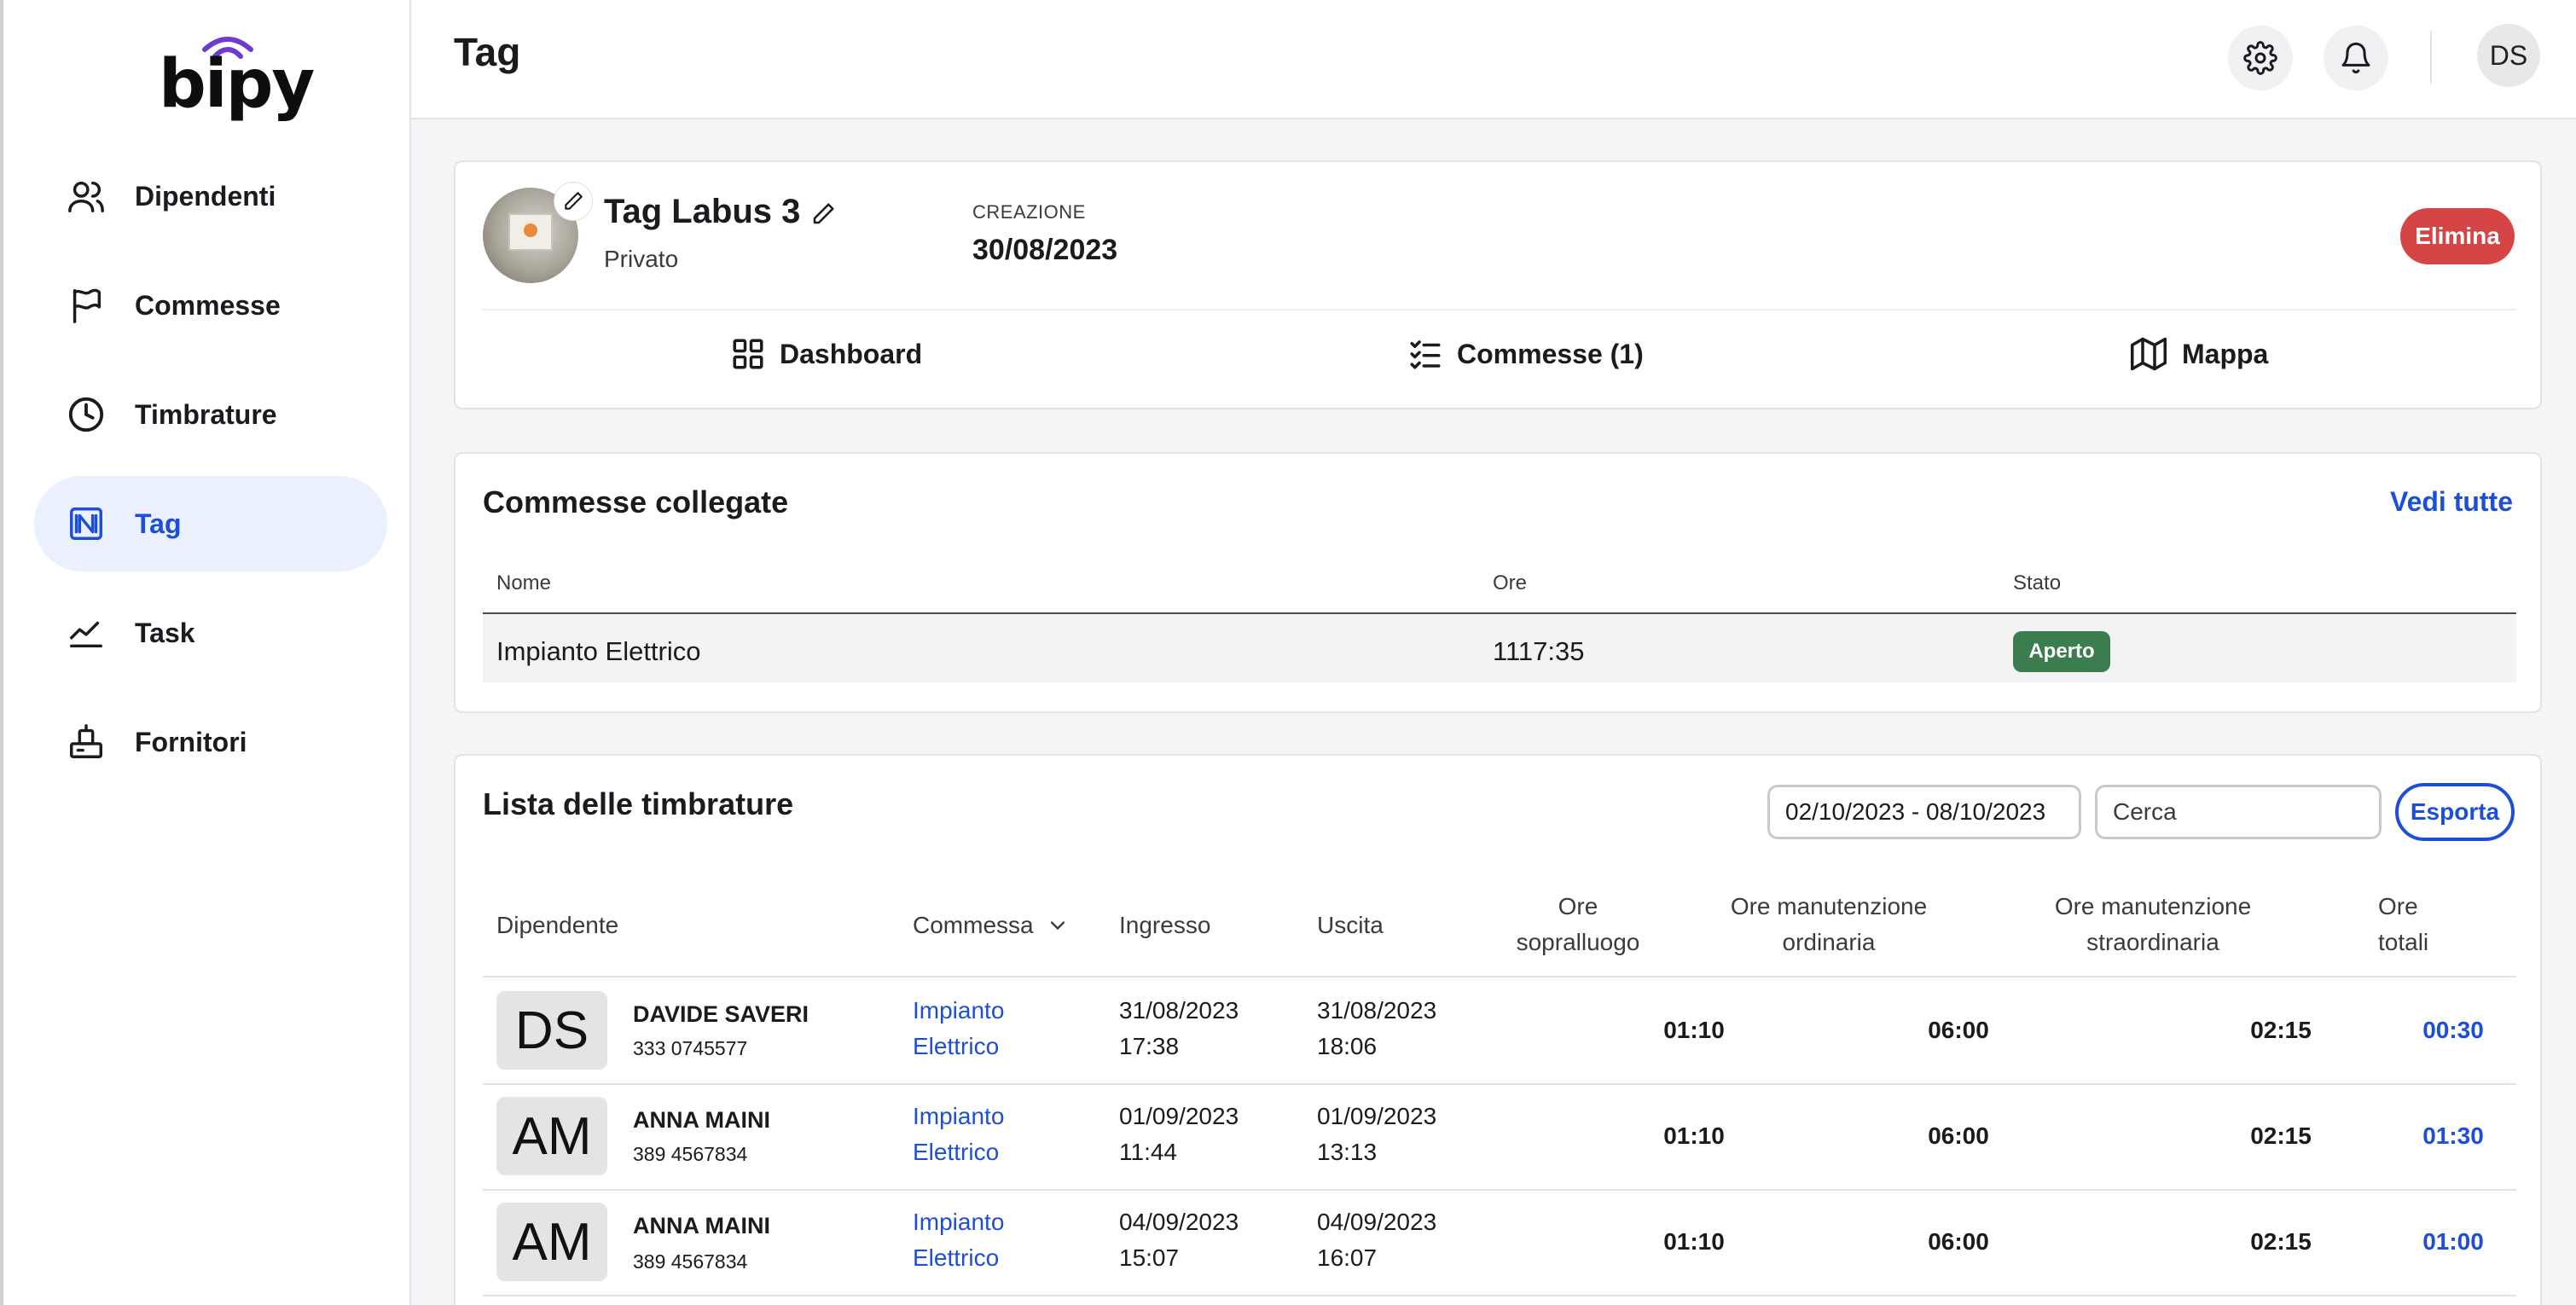 This screenshot has width=2576, height=1305. I want to click on flag-icon, so click(87, 305).